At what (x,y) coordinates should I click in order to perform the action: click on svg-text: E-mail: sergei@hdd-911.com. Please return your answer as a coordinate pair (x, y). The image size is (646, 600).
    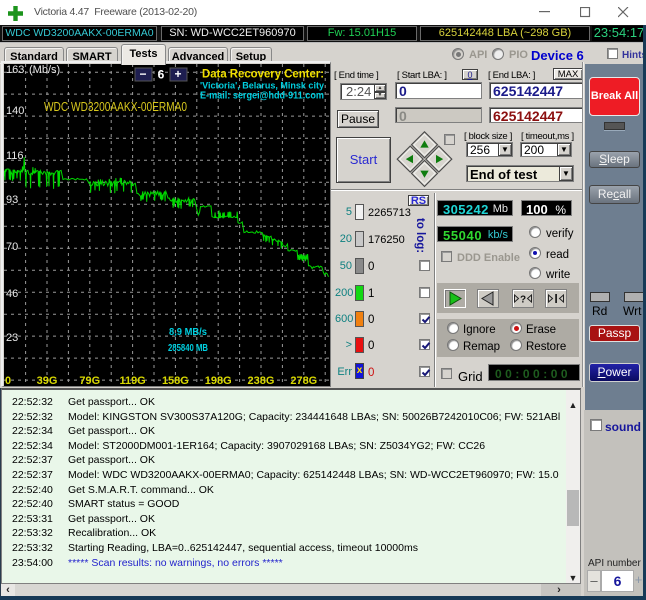
    Looking at the image, I should click on (262, 96).